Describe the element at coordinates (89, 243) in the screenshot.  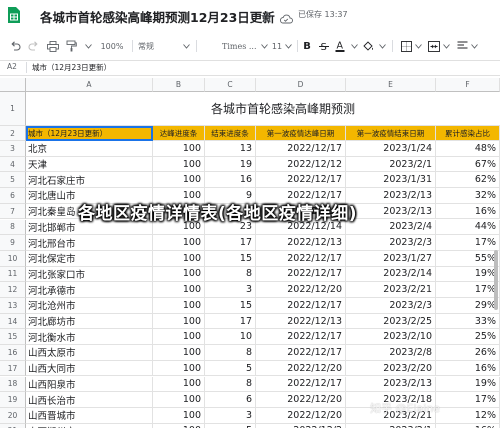
I see `city-cell: 河北邢台市` at that location.